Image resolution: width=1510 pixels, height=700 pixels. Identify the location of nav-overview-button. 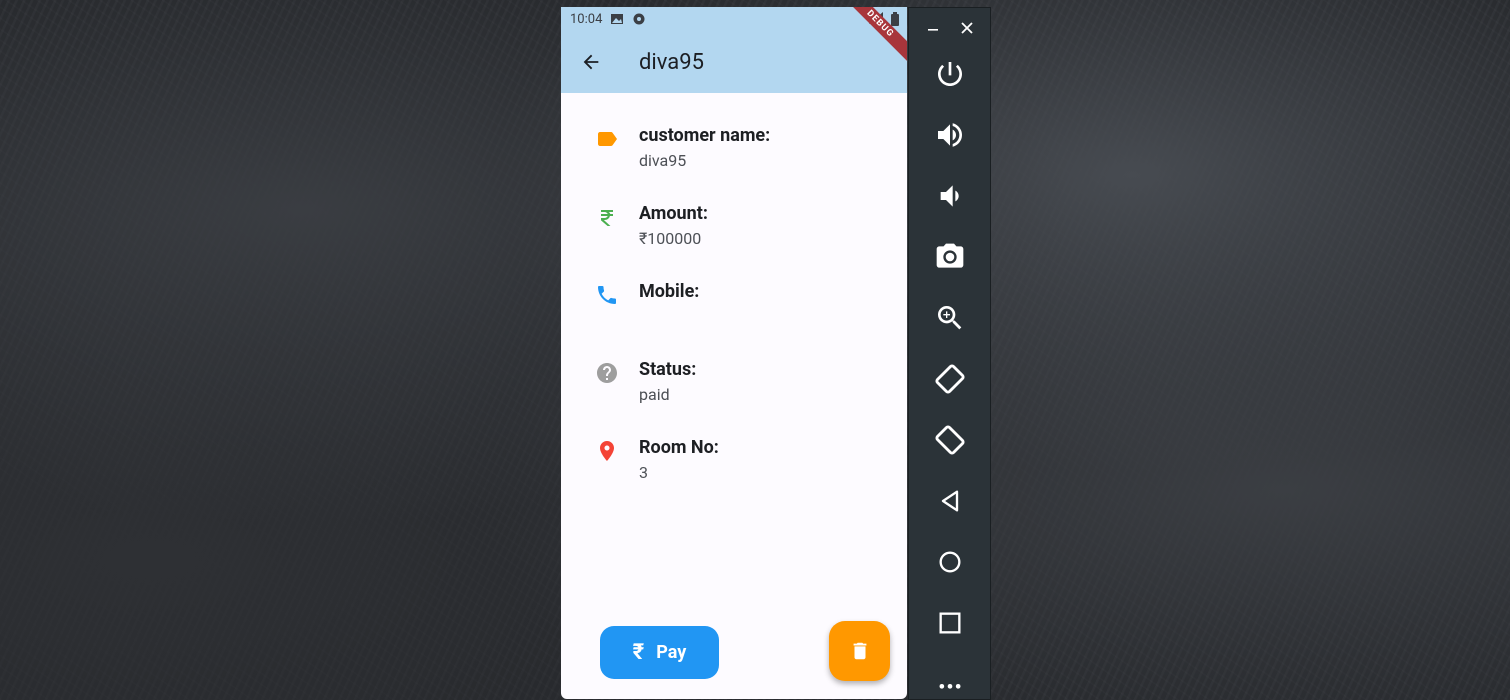
(950, 623).